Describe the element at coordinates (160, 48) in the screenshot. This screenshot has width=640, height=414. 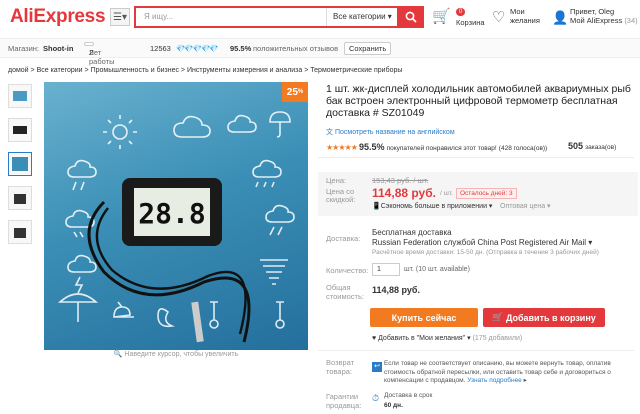
I see `store-rating-count: 12563` at that location.